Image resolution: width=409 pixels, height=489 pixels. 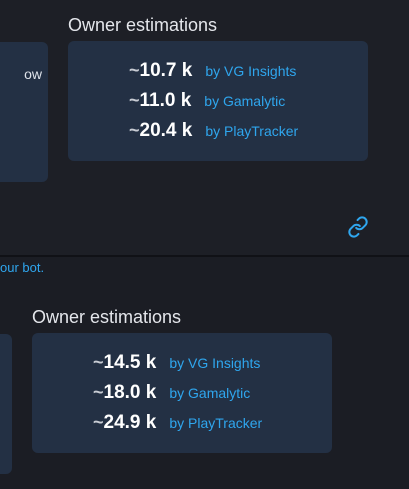 I want to click on estimate-value: 11.0 k, so click(x=165, y=100).